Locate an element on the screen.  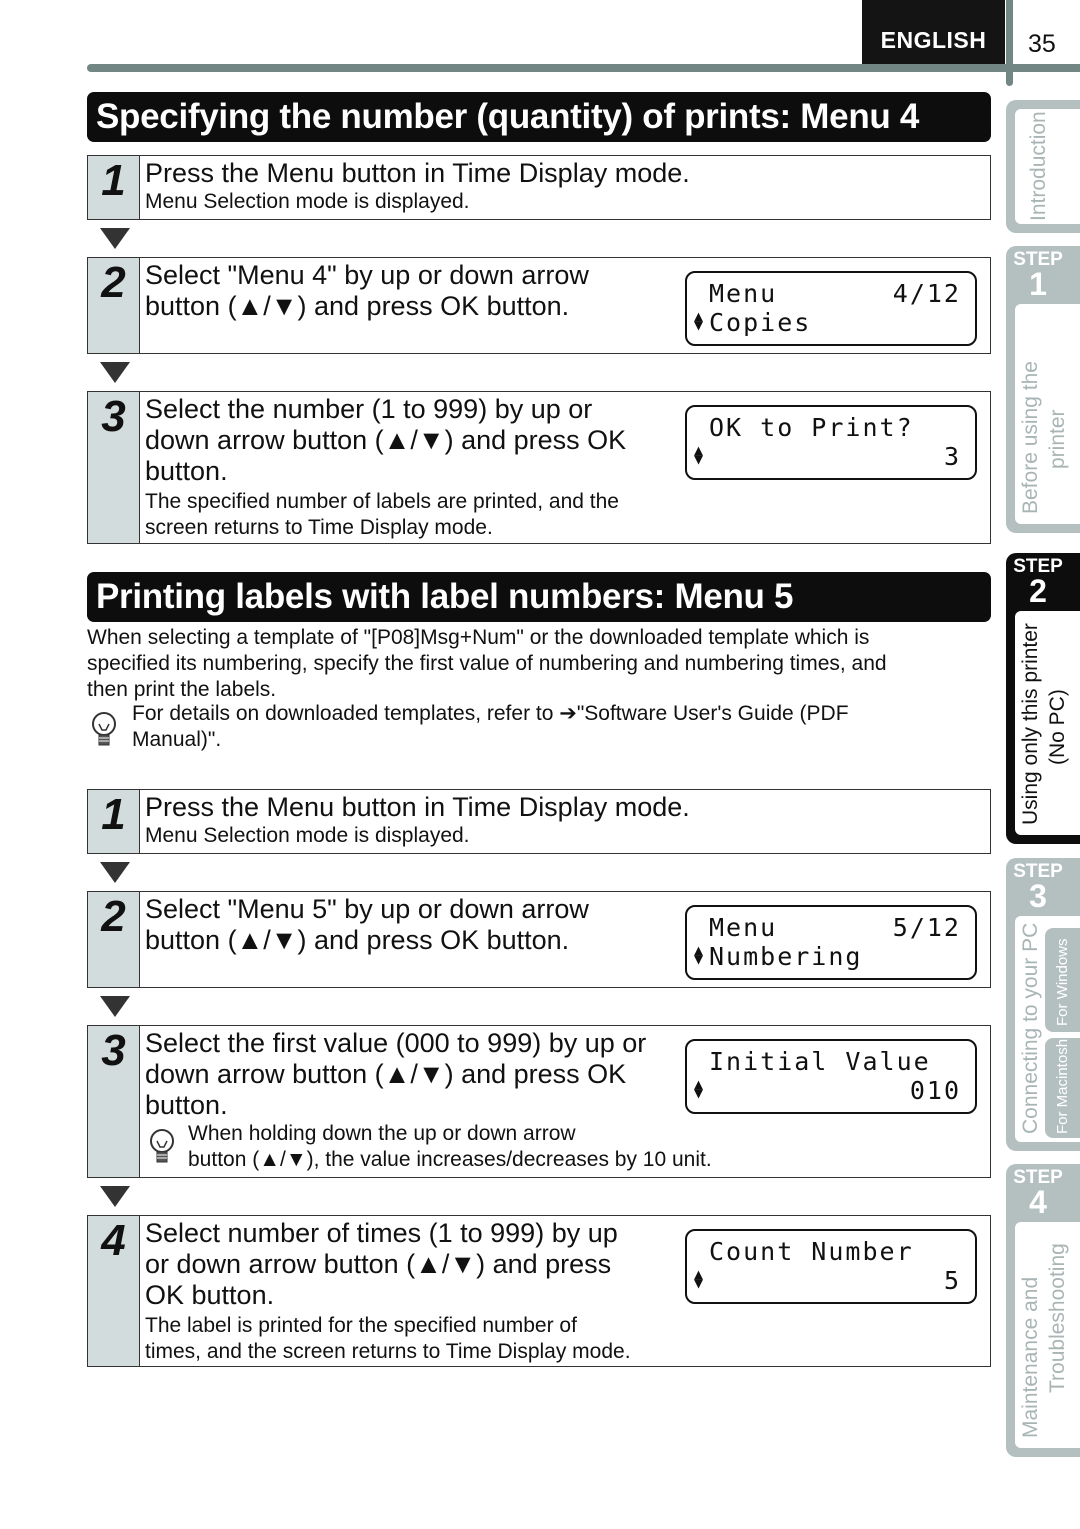
tab-body: Maintenance and Troubleshooting is located at coordinates (1047, 1335).